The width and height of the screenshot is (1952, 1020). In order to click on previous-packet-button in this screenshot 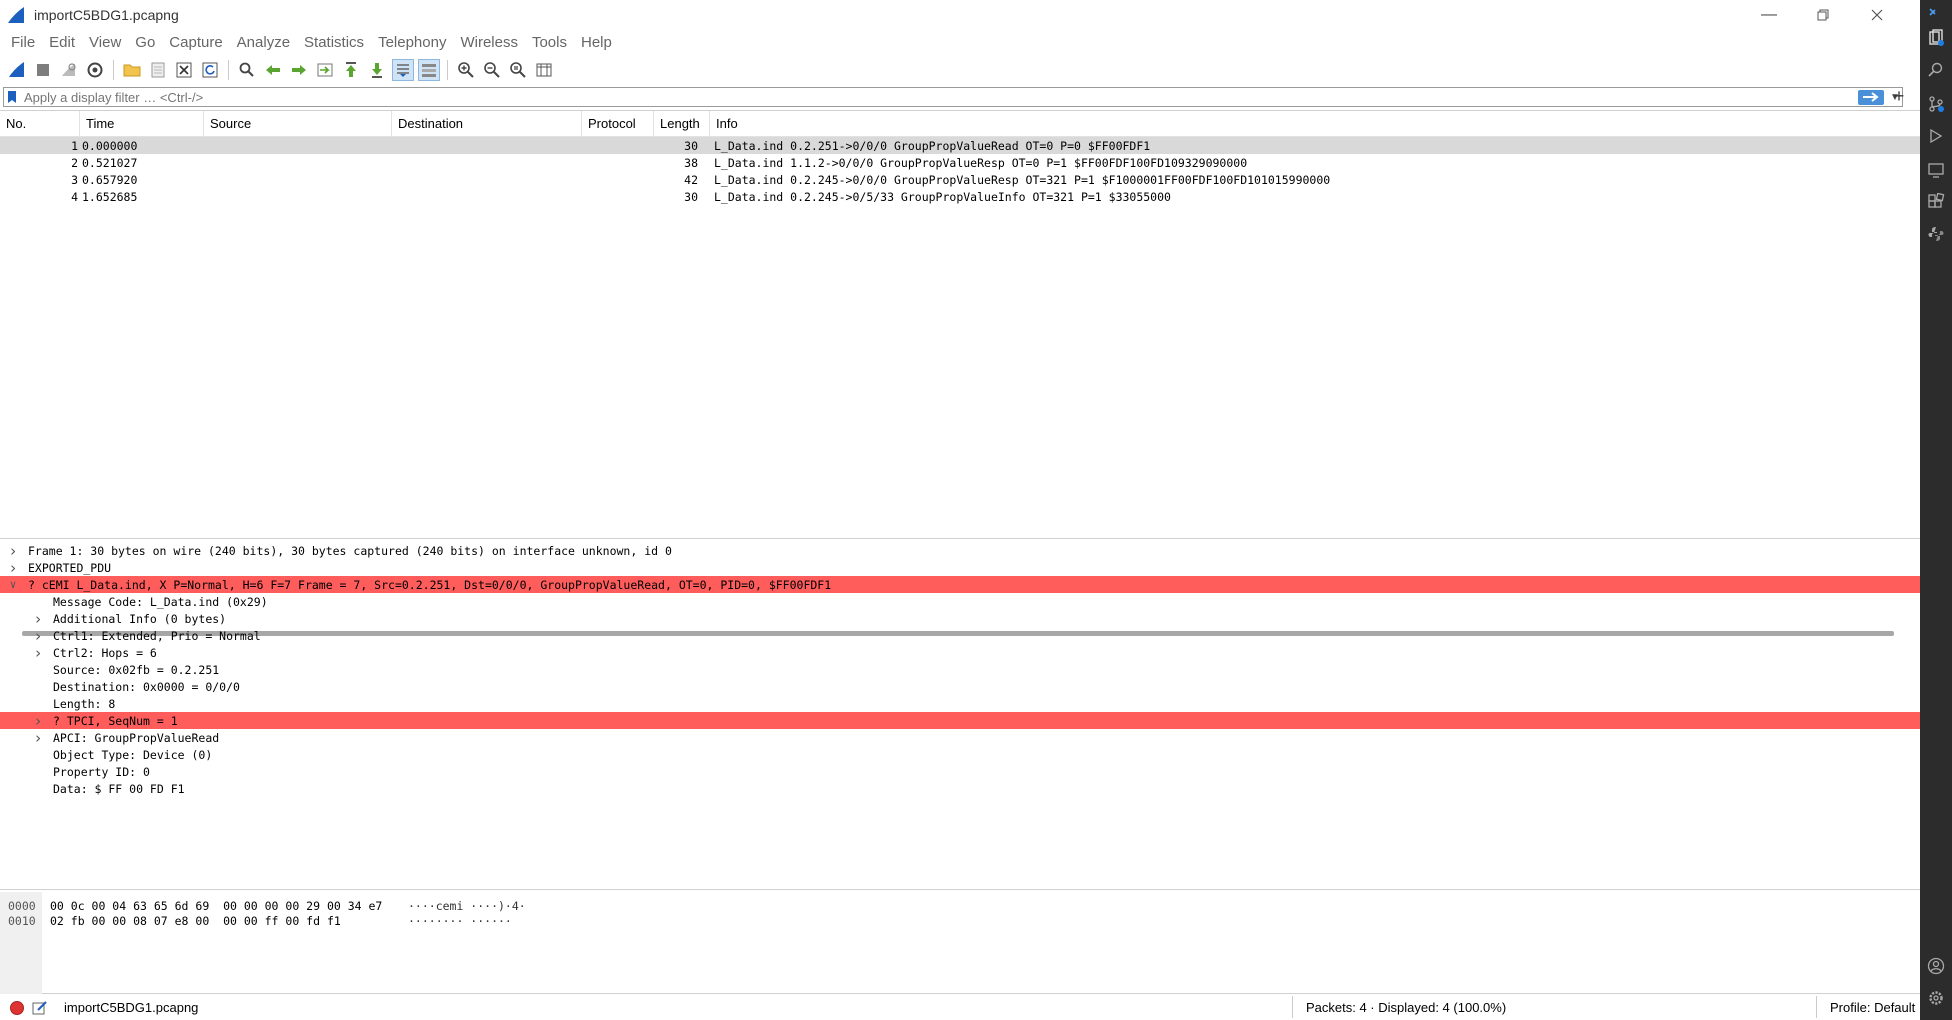, I will do `click(273, 70)`.